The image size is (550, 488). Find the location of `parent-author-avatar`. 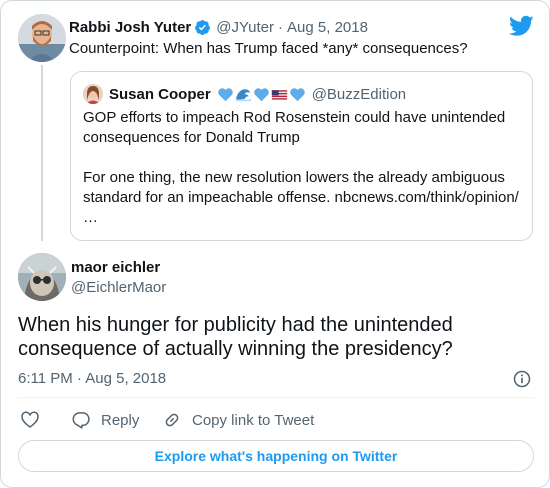

parent-author-avatar is located at coordinates (42, 38).